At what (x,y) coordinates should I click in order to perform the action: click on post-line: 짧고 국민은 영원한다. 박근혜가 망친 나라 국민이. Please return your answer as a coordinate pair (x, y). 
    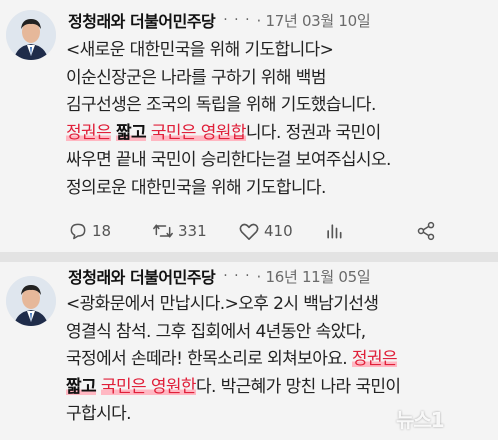
    Looking at the image, I should click on (279, 388).